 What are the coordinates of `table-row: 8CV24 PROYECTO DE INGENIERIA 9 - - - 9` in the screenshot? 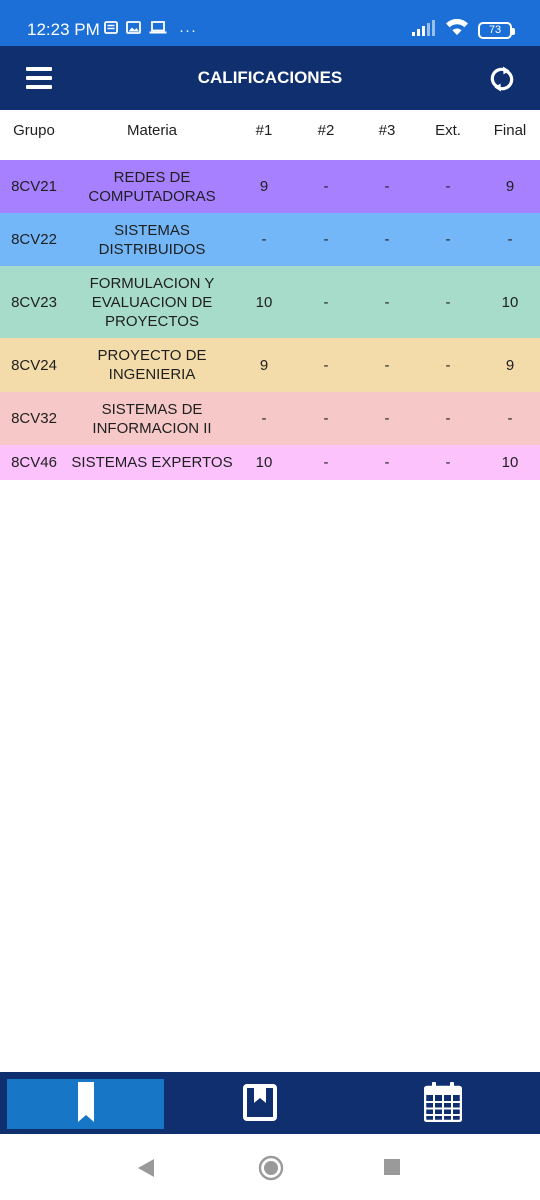 It's located at (270, 365).